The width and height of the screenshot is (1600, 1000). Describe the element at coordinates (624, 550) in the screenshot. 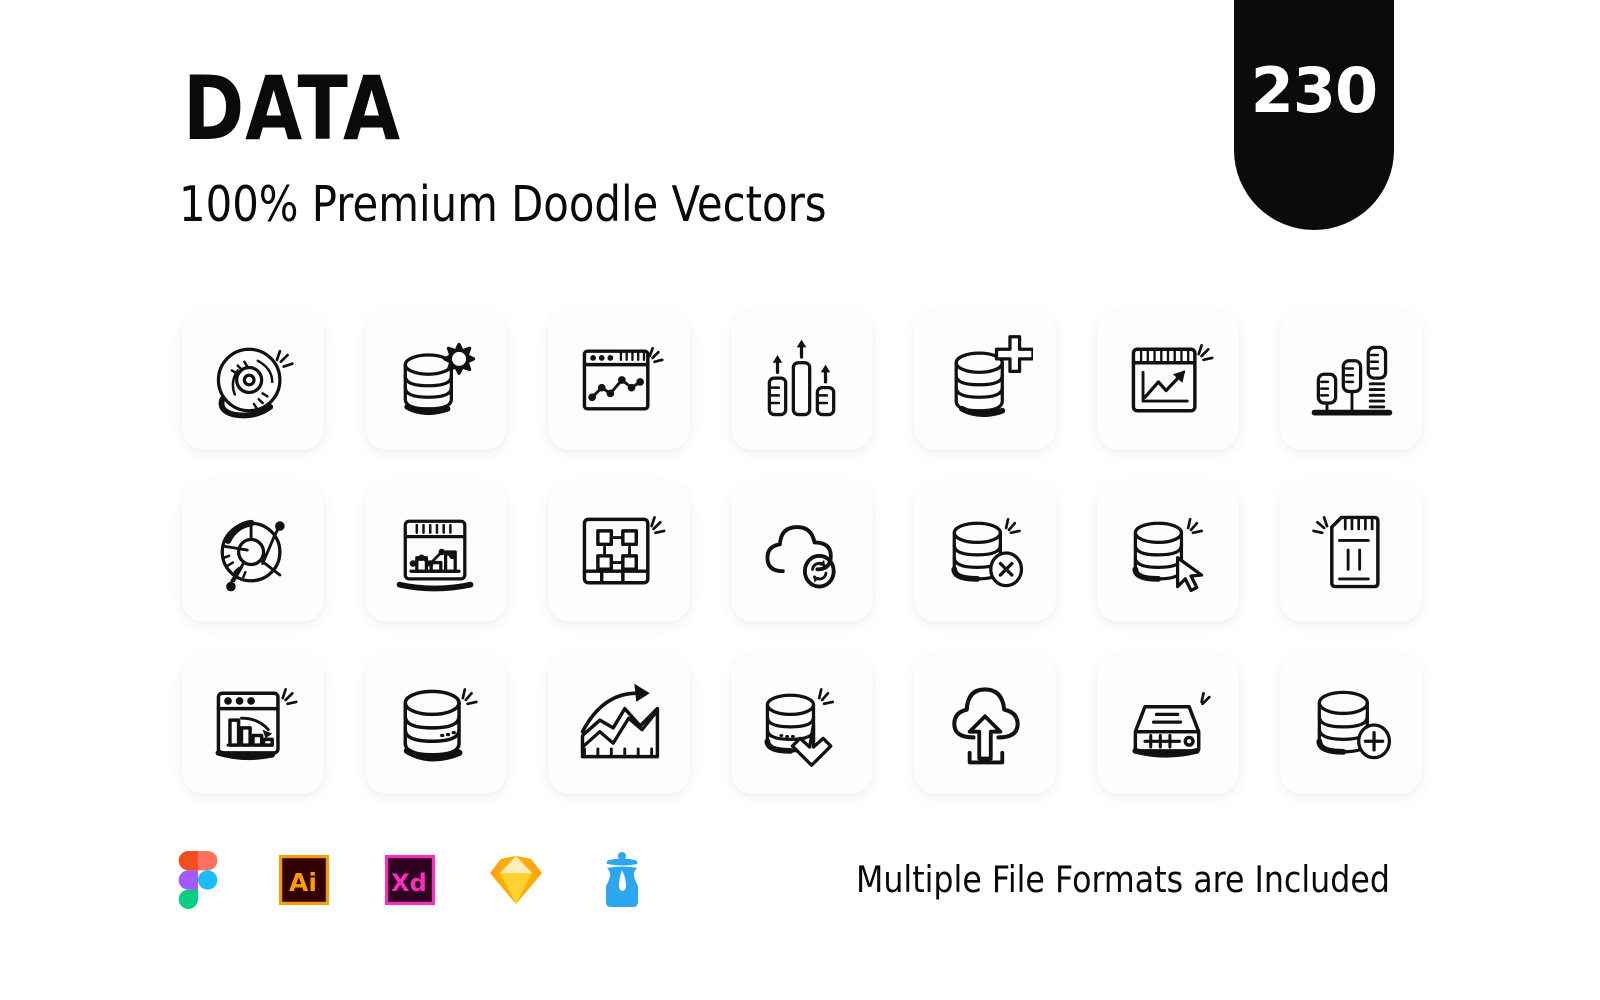

I see `network-diagram-icon` at that location.